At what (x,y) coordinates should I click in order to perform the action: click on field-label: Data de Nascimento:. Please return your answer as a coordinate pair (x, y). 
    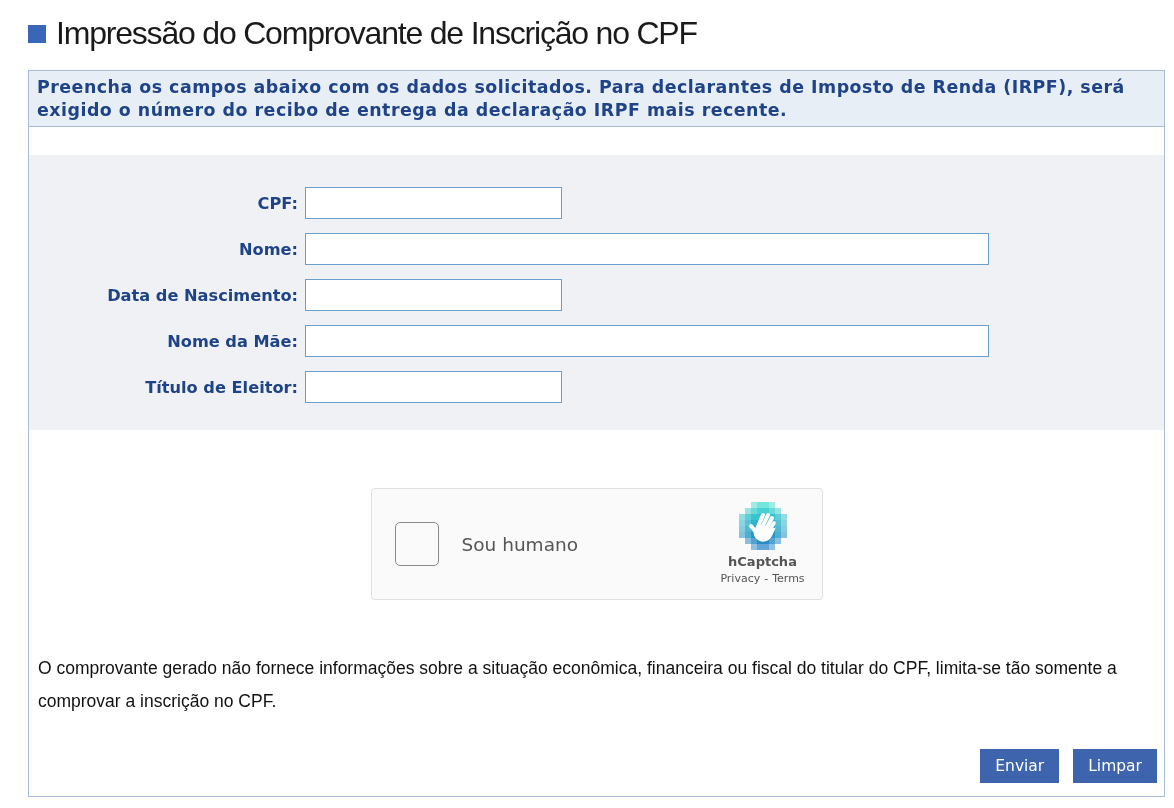
    Looking at the image, I should click on (202, 295).